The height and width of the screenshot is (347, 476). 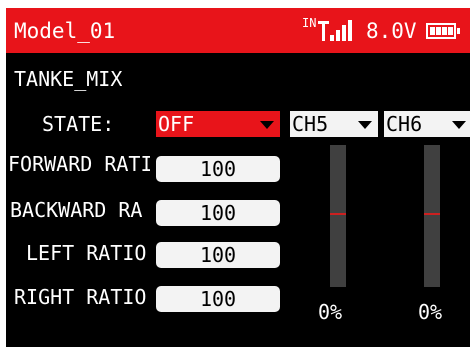 What do you see at coordinates (310, 124) in the screenshot?
I see `channel-select-label: CH5` at bounding box center [310, 124].